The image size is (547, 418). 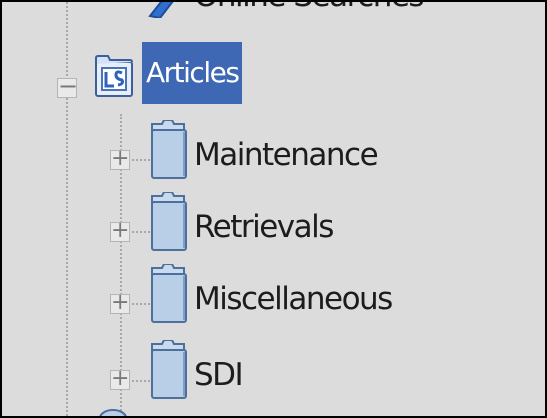 What do you see at coordinates (293, 299) in the screenshot?
I see `tree-item-label: Miscellaneous` at bounding box center [293, 299].